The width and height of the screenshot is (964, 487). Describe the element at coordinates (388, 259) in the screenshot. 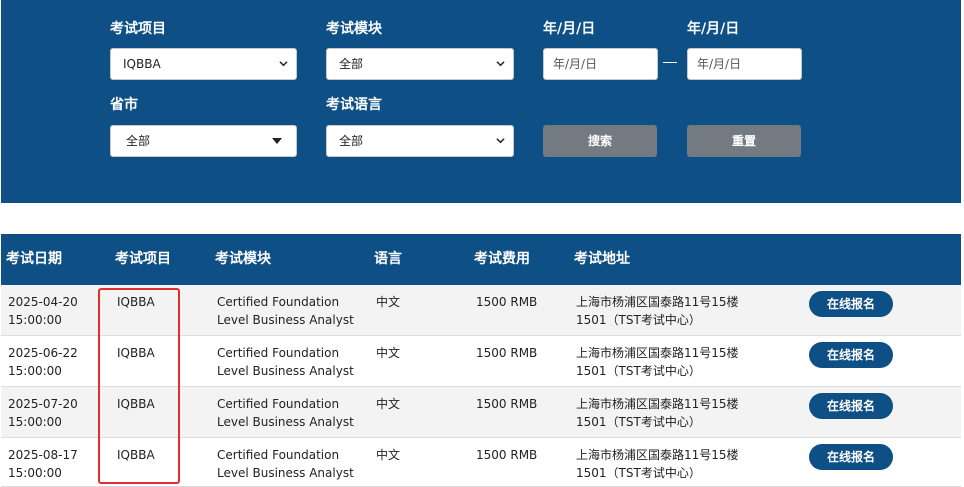

I see `header-language: 语言` at that location.